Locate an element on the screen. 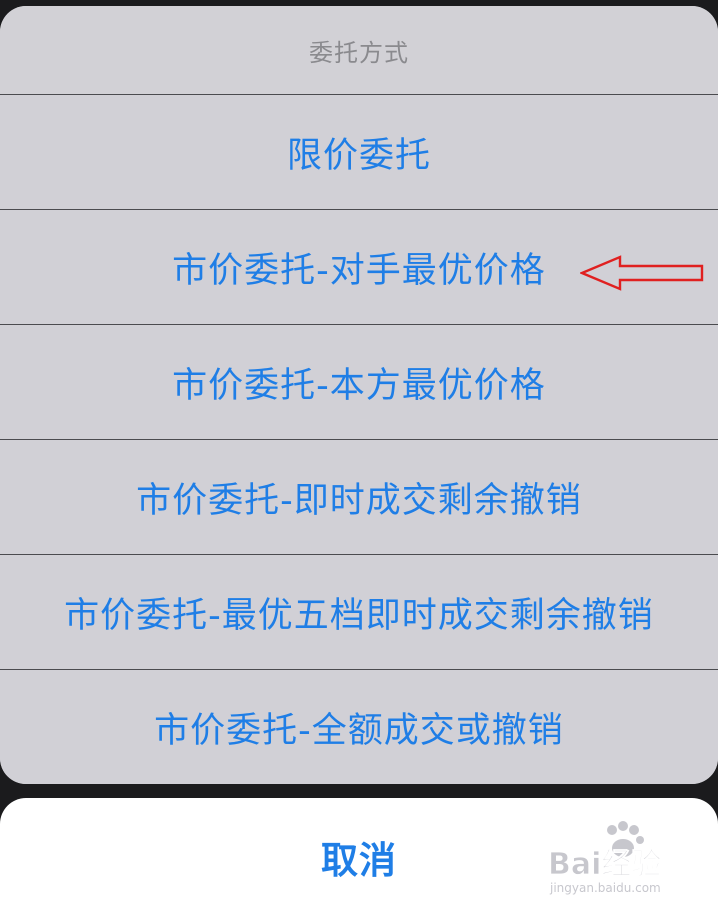 This screenshot has width=718, height=918. order-type-market-counterparty-best-option: 市价委托-对手最优价格 is located at coordinates (359, 267).